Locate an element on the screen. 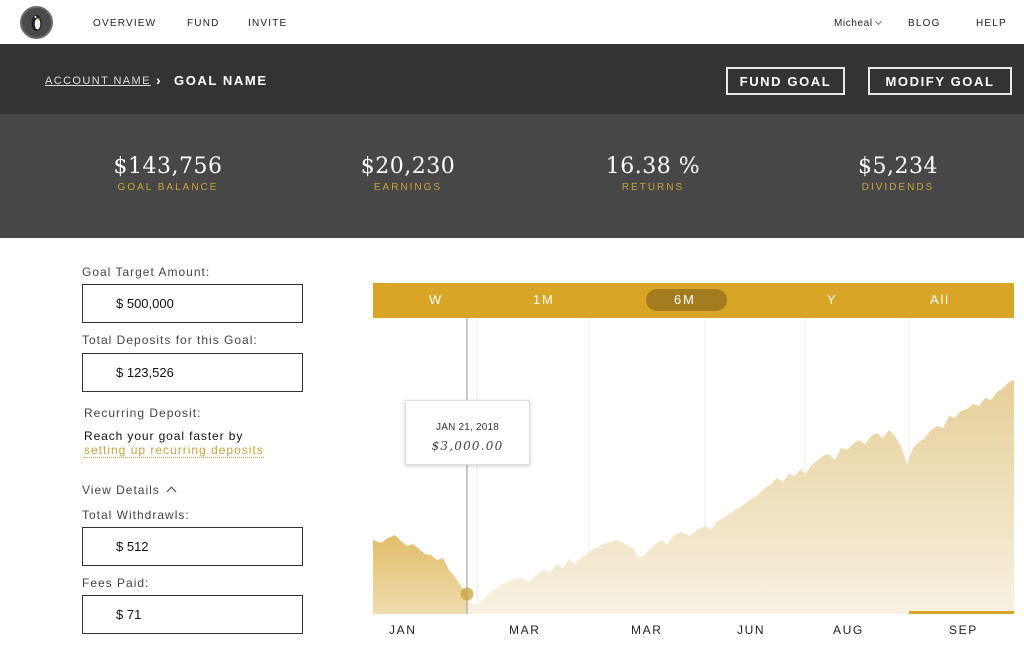 Image resolution: width=1024 pixels, height=647 pixels. x-label-mar-2: MAR is located at coordinates (647, 630).